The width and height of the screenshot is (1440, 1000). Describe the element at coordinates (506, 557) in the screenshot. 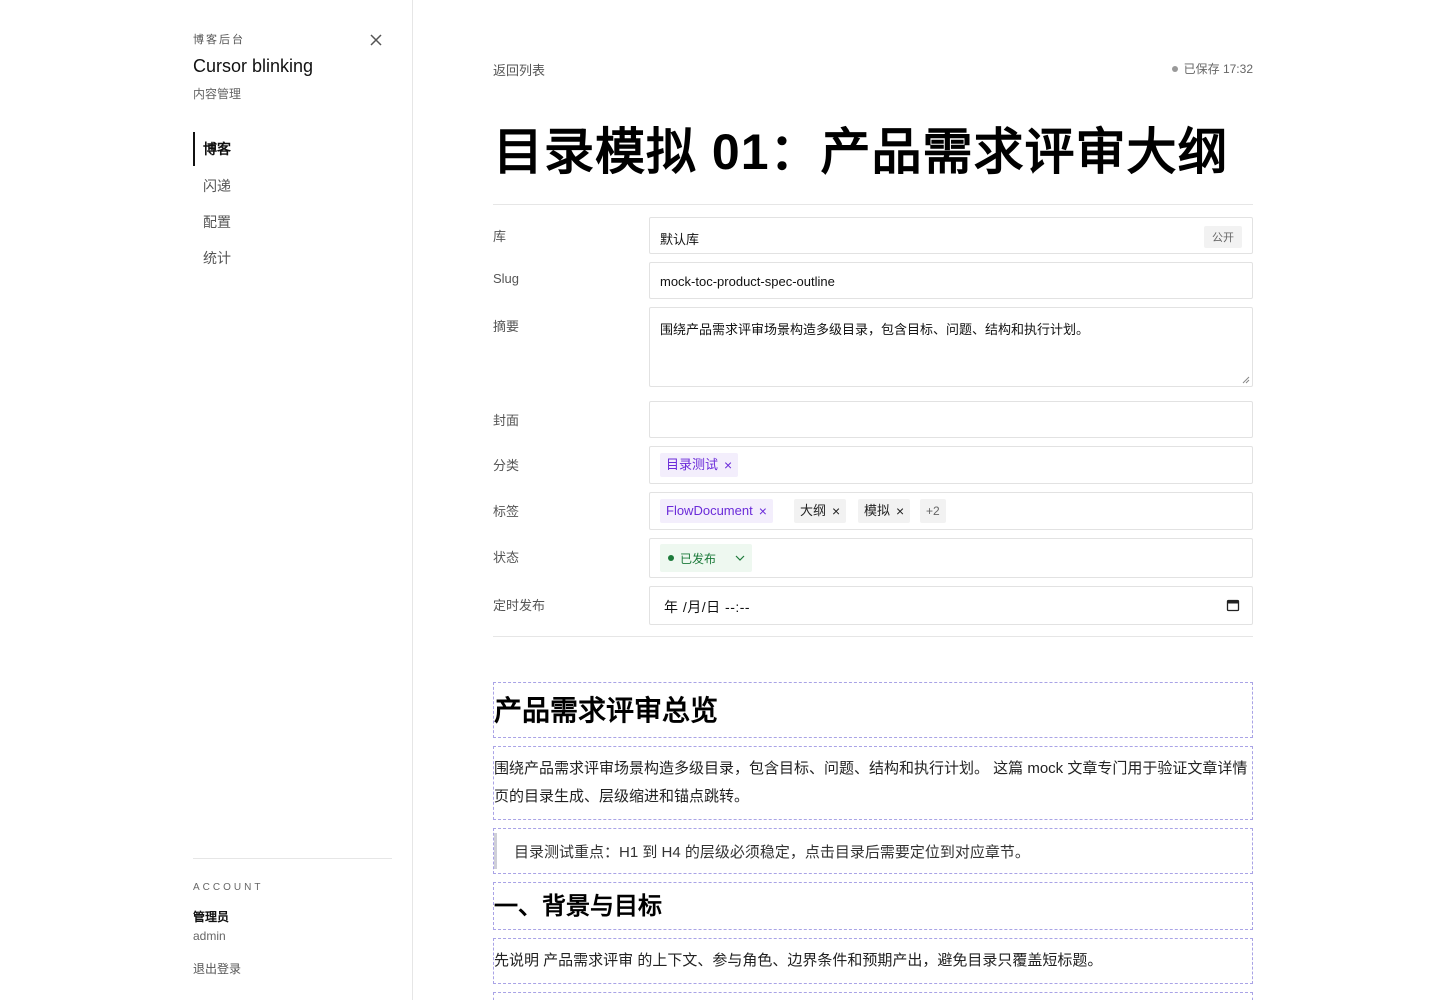

I see `status-label: 状态` at that location.